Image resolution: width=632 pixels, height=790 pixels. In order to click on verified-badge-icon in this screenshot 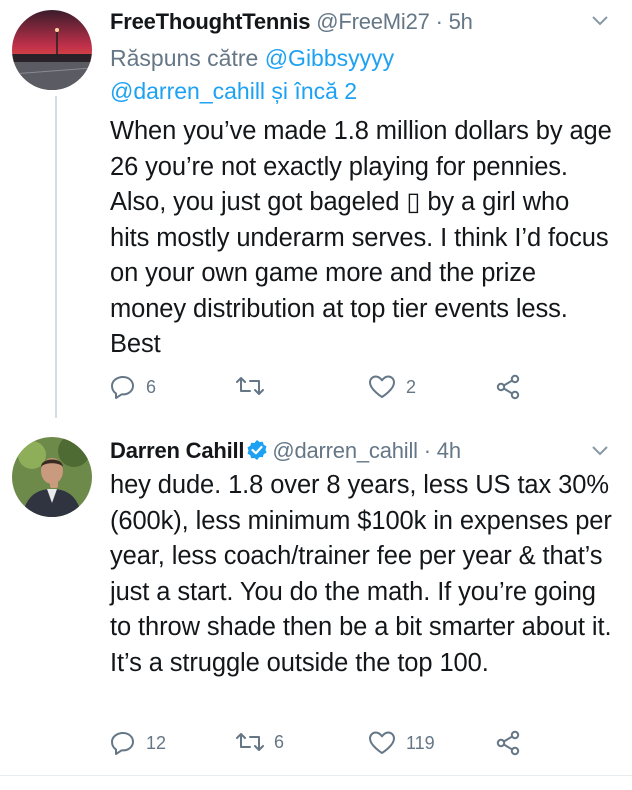, I will do `click(257, 453)`.